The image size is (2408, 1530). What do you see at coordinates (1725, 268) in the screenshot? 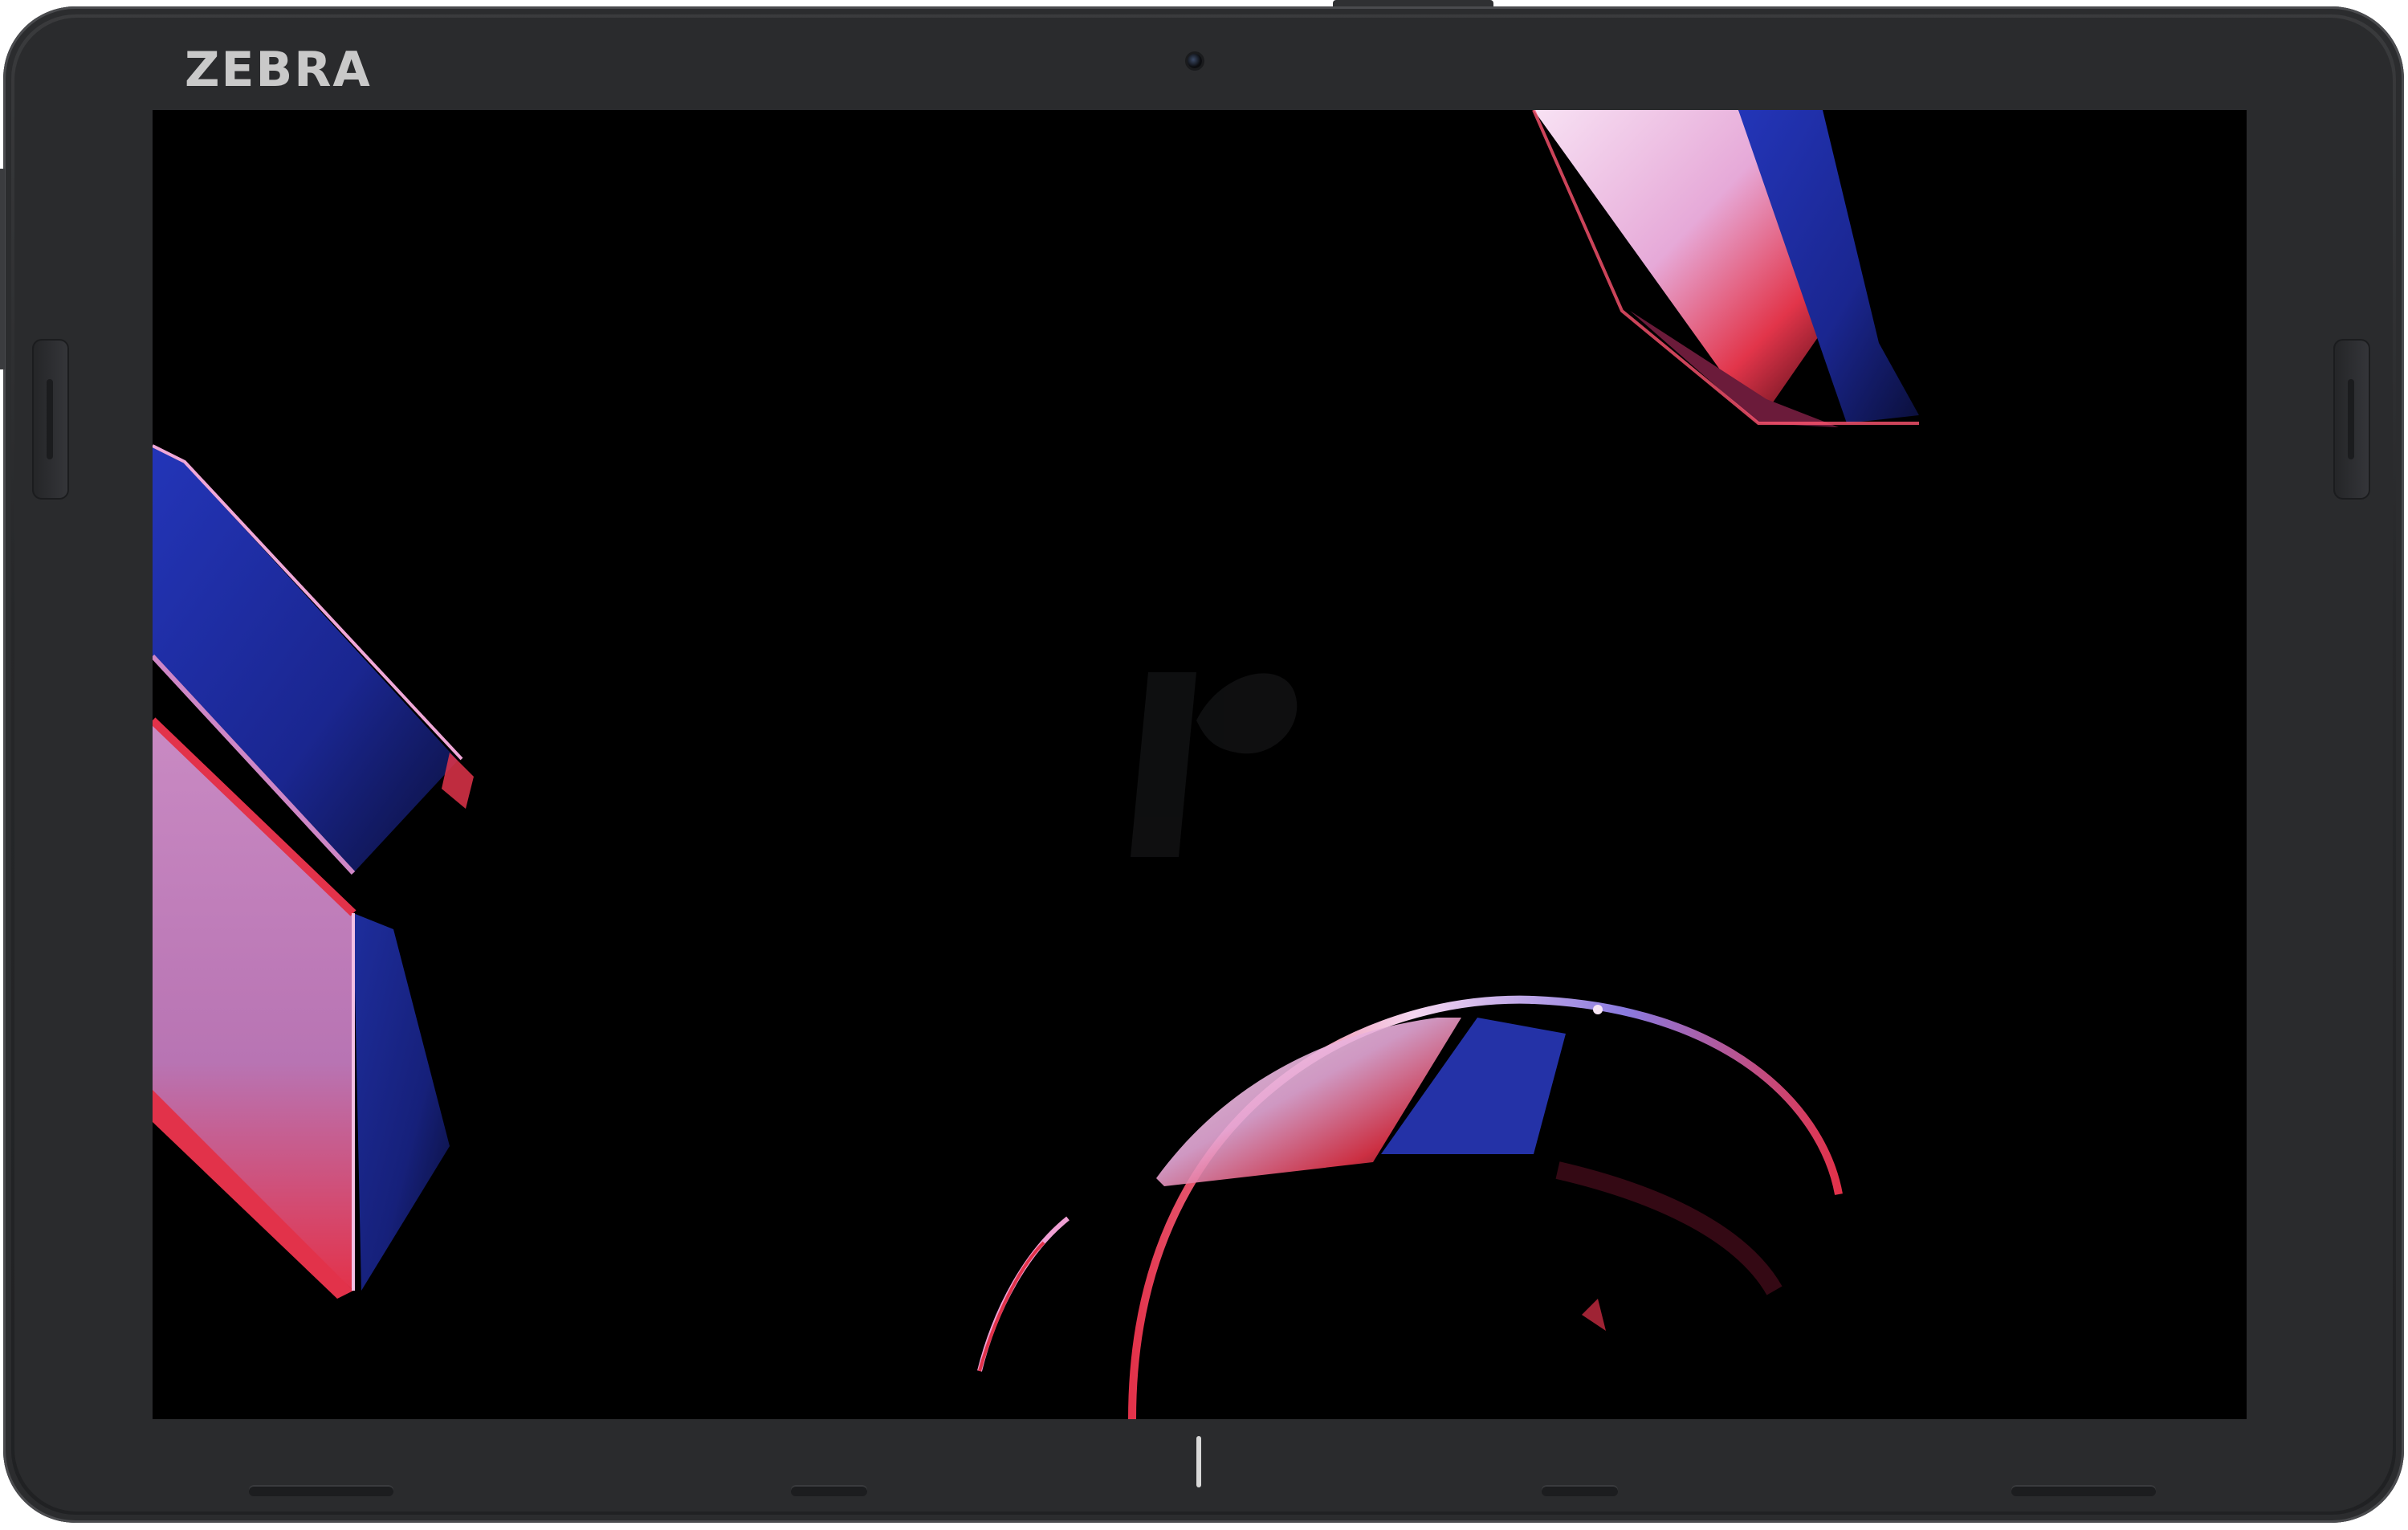
I see `crystal-top-right` at bounding box center [1725, 268].